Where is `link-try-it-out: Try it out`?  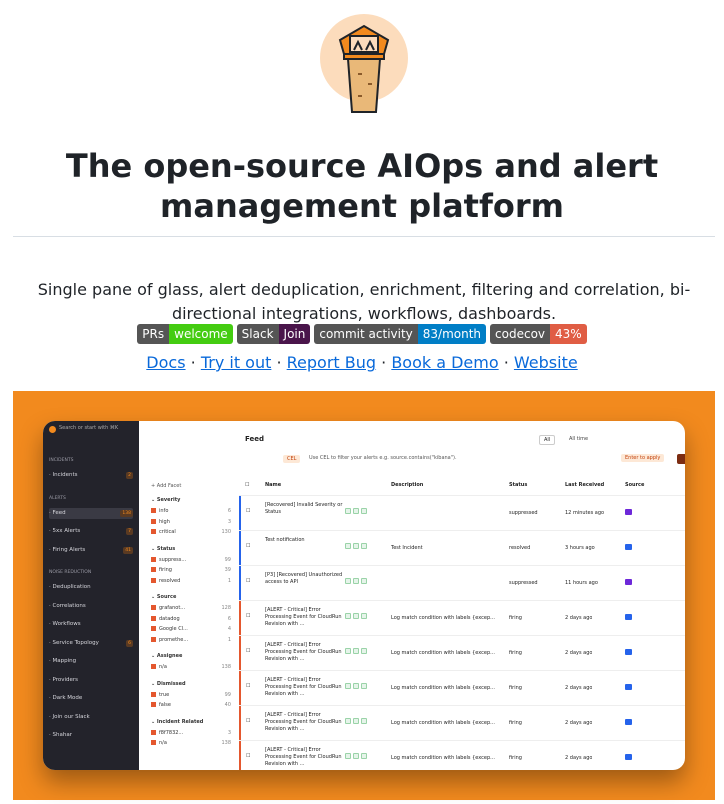 link-try-it-out: Try it out is located at coordinates (236, 362).